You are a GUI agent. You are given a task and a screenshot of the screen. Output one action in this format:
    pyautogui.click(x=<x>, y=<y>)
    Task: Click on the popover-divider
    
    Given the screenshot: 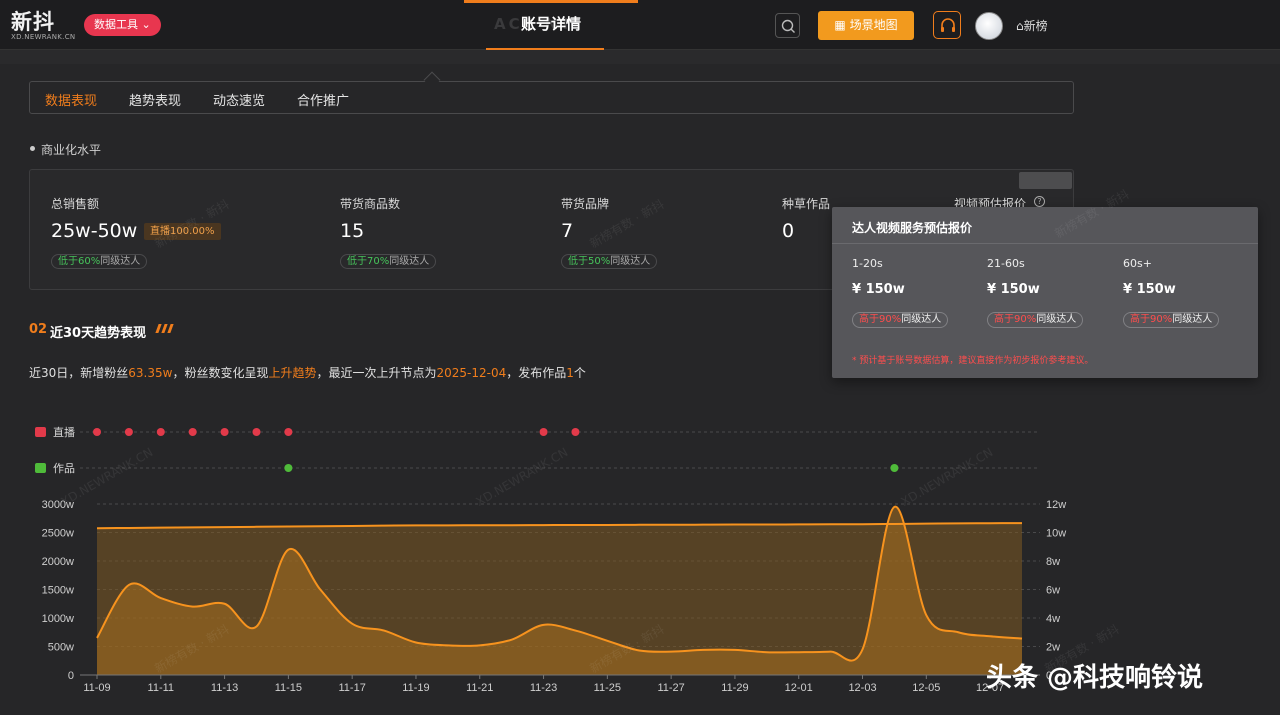 What is the action you would take?
    pyautogui.click(x=1045, y=243)
    